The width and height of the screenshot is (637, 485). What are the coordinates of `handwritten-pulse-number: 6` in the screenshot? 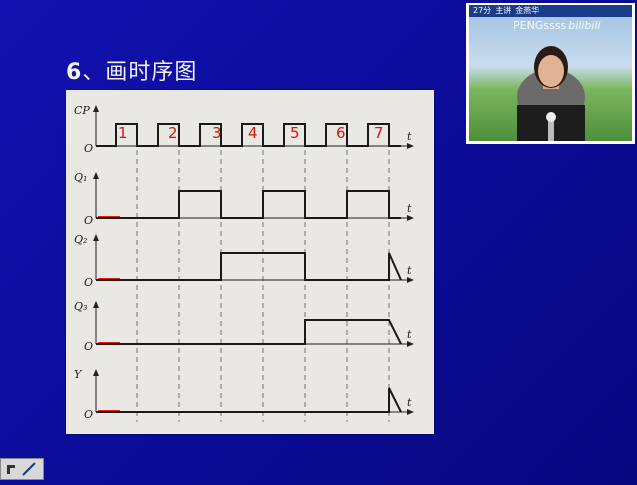 It's located at (341, 133).